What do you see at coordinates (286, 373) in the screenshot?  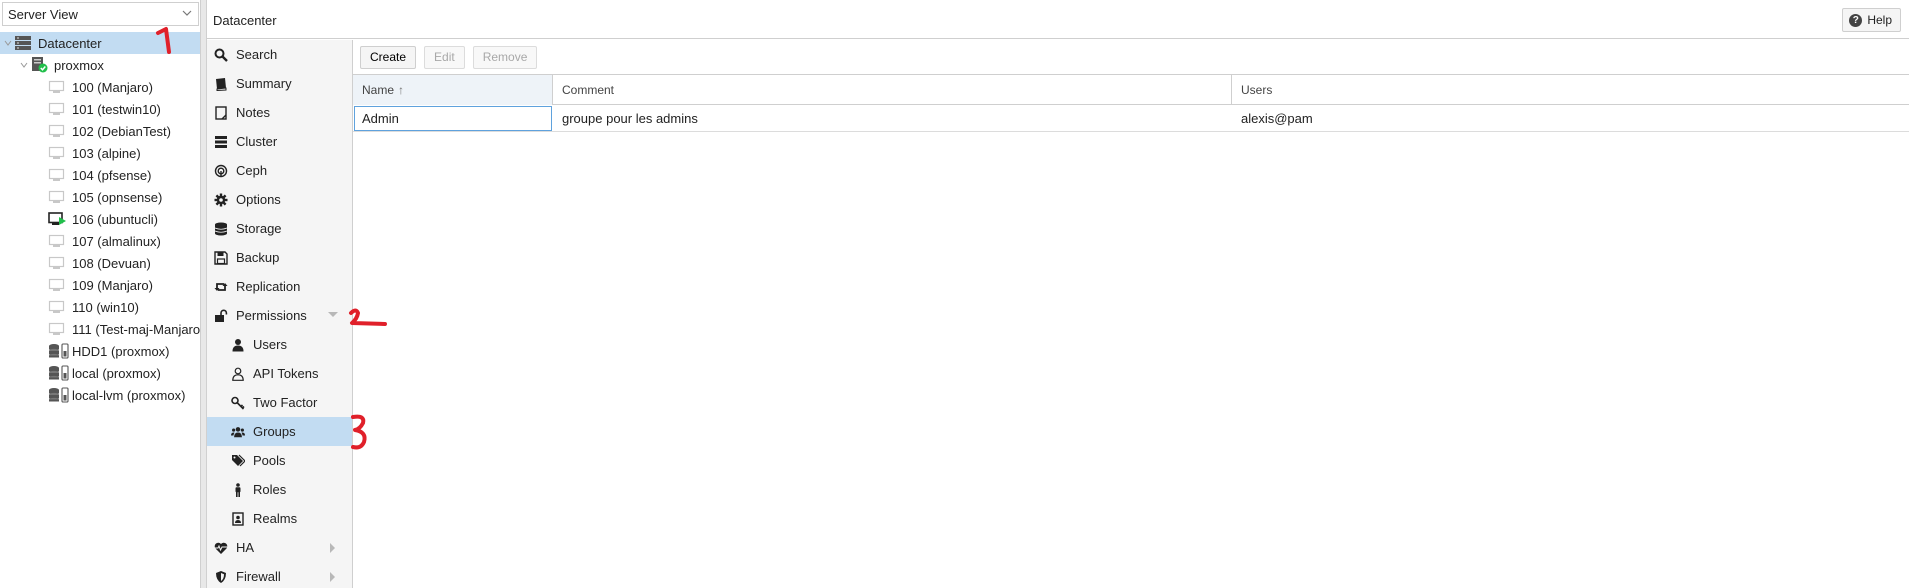 I see `nav-item-label: API Tokens` at bounding box center [286, 373].